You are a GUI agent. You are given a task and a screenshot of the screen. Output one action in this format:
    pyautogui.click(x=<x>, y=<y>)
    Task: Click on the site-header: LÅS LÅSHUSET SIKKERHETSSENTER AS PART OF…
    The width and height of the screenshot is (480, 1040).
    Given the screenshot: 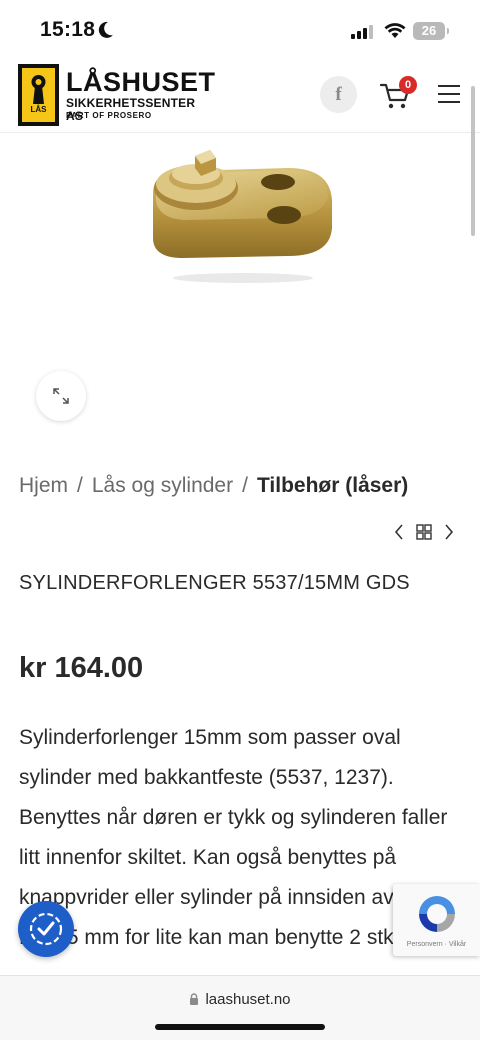 What is the action you would take?
    pyautogui.click(x=240, y=97)
    